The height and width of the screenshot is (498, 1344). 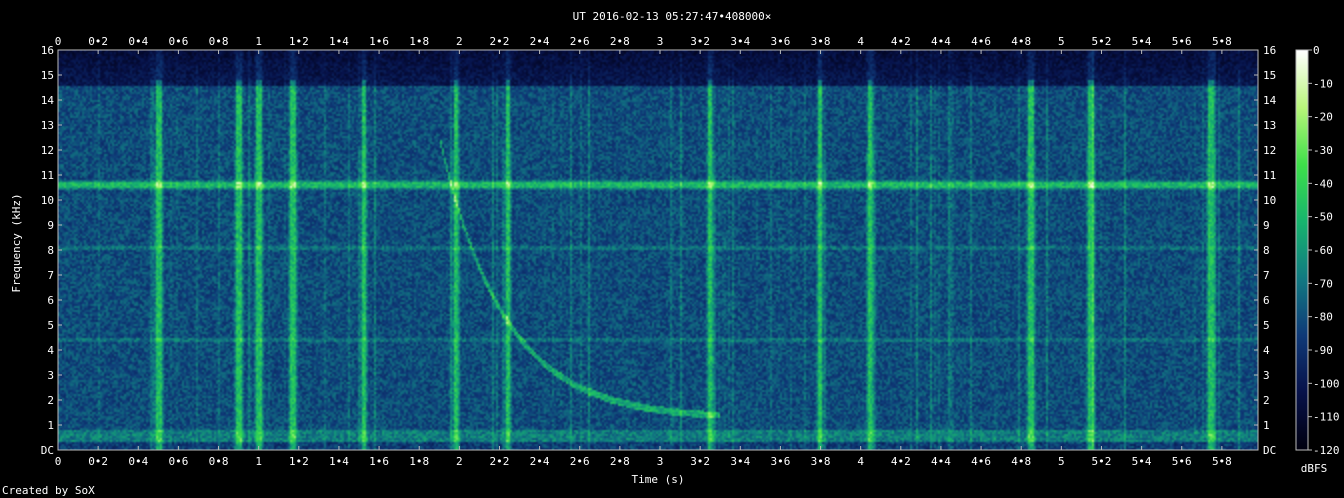 What do you see at coordinates (740, 461) in the screenshot?
I see `x-tick-label-bottom: 3•4` at bounding box center [740, 461].